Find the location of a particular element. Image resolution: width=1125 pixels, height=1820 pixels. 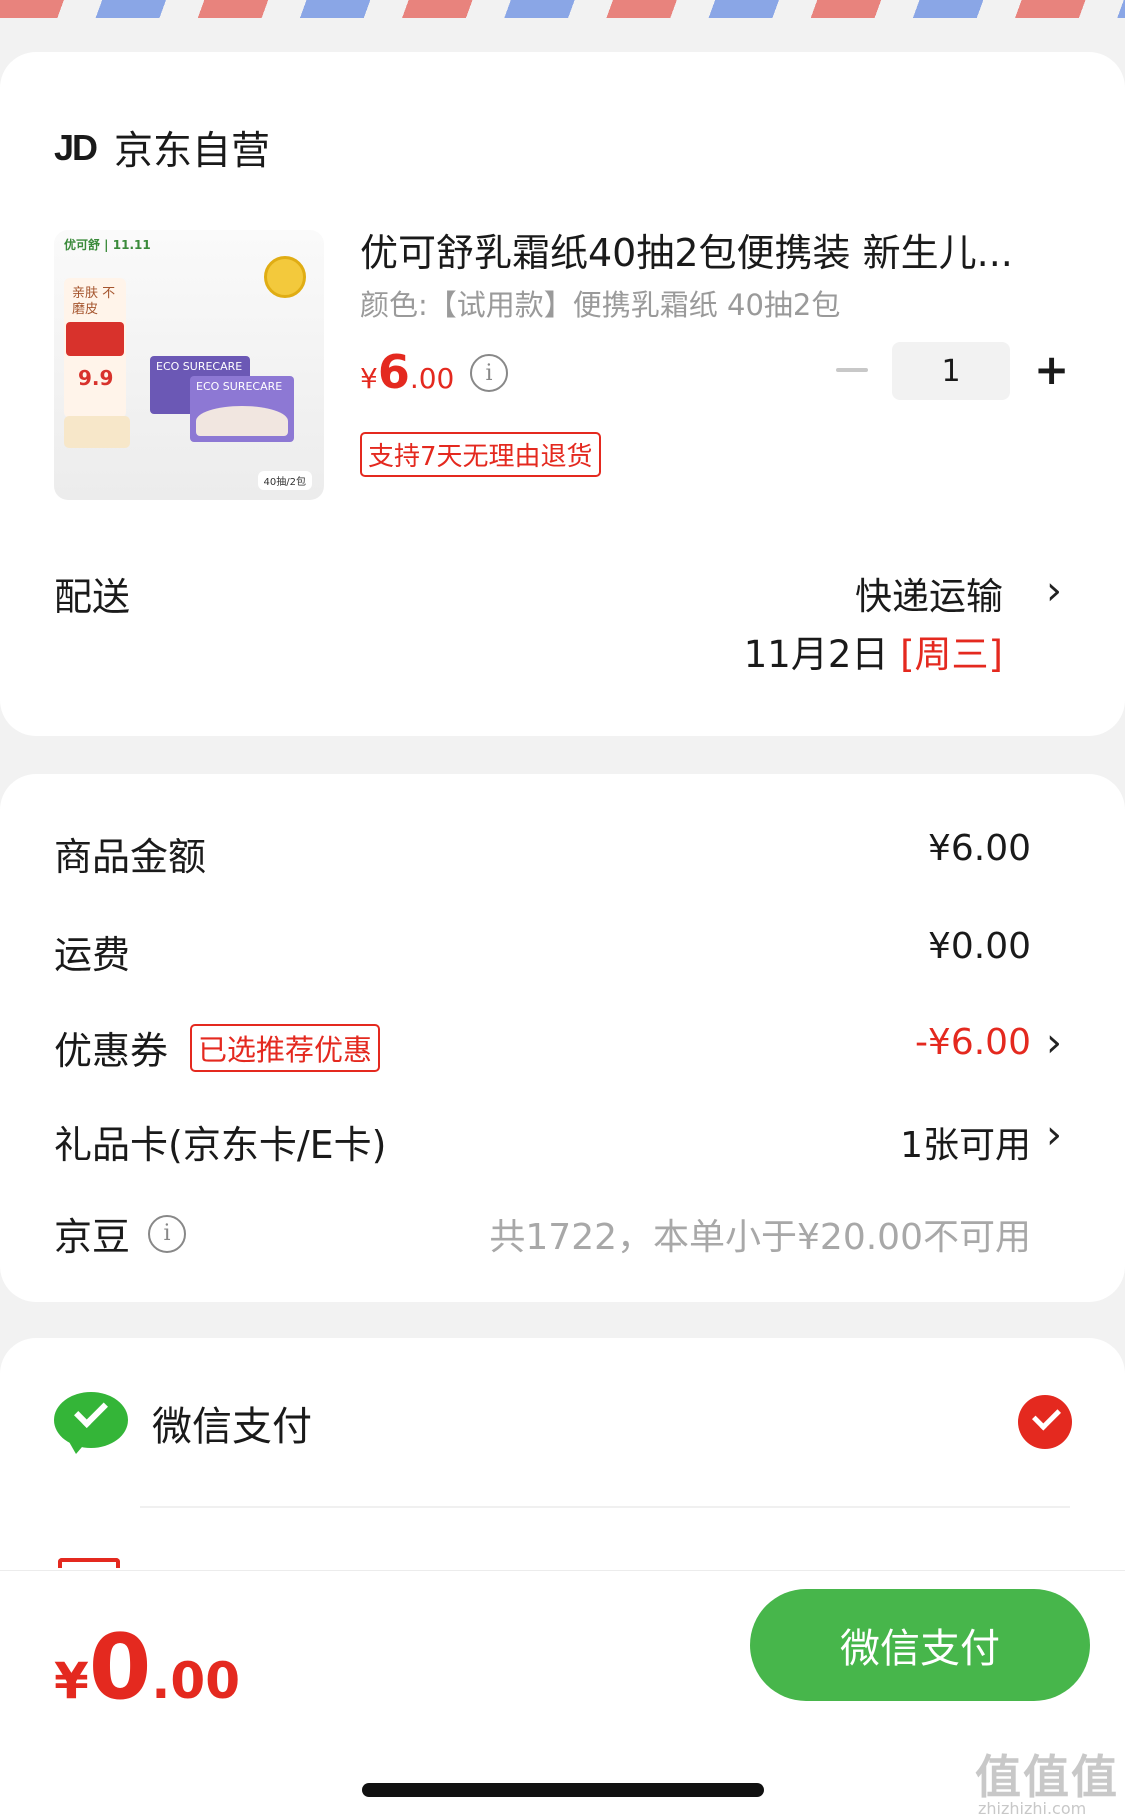

delivery-label: 配送 is located at coordinates (92, 597).